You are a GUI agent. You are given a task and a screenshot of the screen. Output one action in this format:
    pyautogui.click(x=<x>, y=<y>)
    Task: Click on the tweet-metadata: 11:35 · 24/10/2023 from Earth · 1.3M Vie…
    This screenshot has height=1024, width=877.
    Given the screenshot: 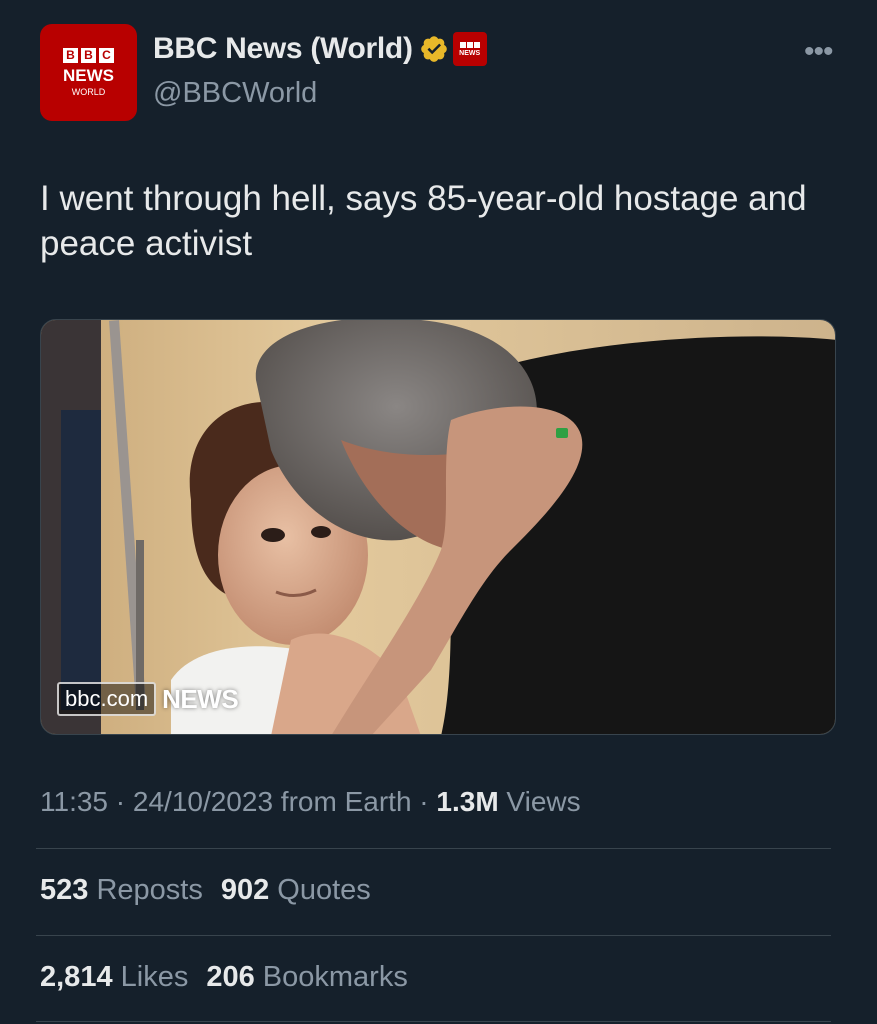 What is the action you would take?
    pyautogui.click(x=310, y=802)
    